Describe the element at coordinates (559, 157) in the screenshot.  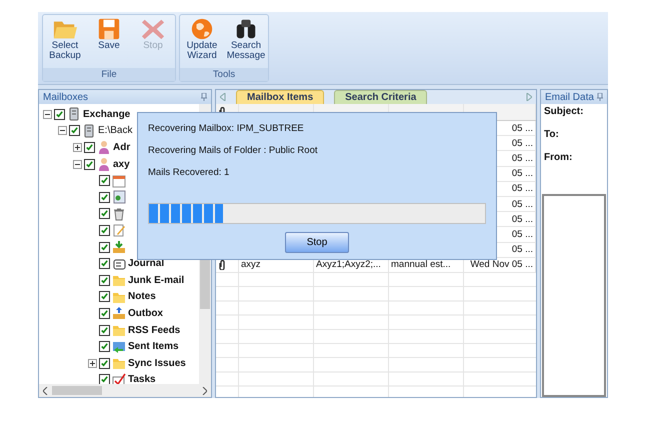
I see `field-label: From:` at that location.